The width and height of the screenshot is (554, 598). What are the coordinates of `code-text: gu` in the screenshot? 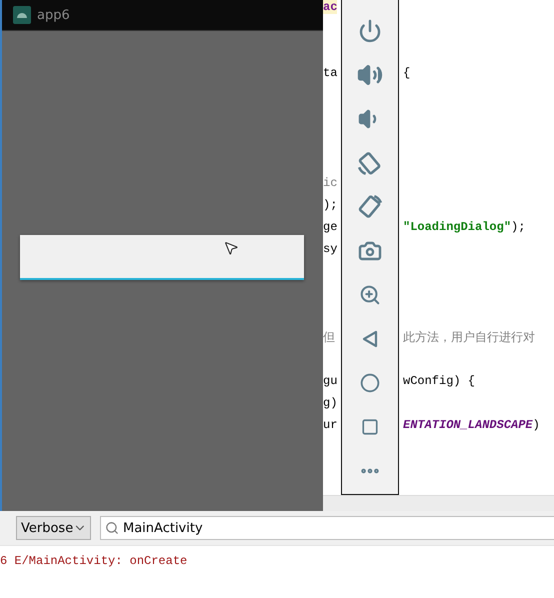 It's located at (330, 381).